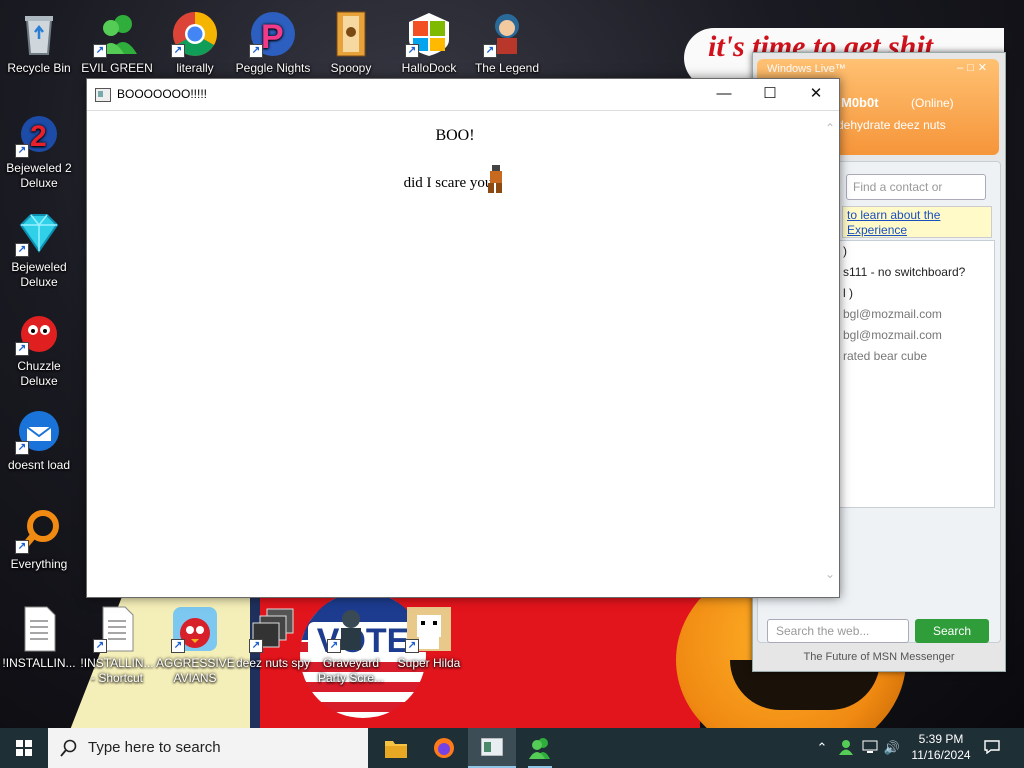 The image size is (1024, 768). I want to click on desktop-icon-label: deez nuts spy, so click(273, 663).